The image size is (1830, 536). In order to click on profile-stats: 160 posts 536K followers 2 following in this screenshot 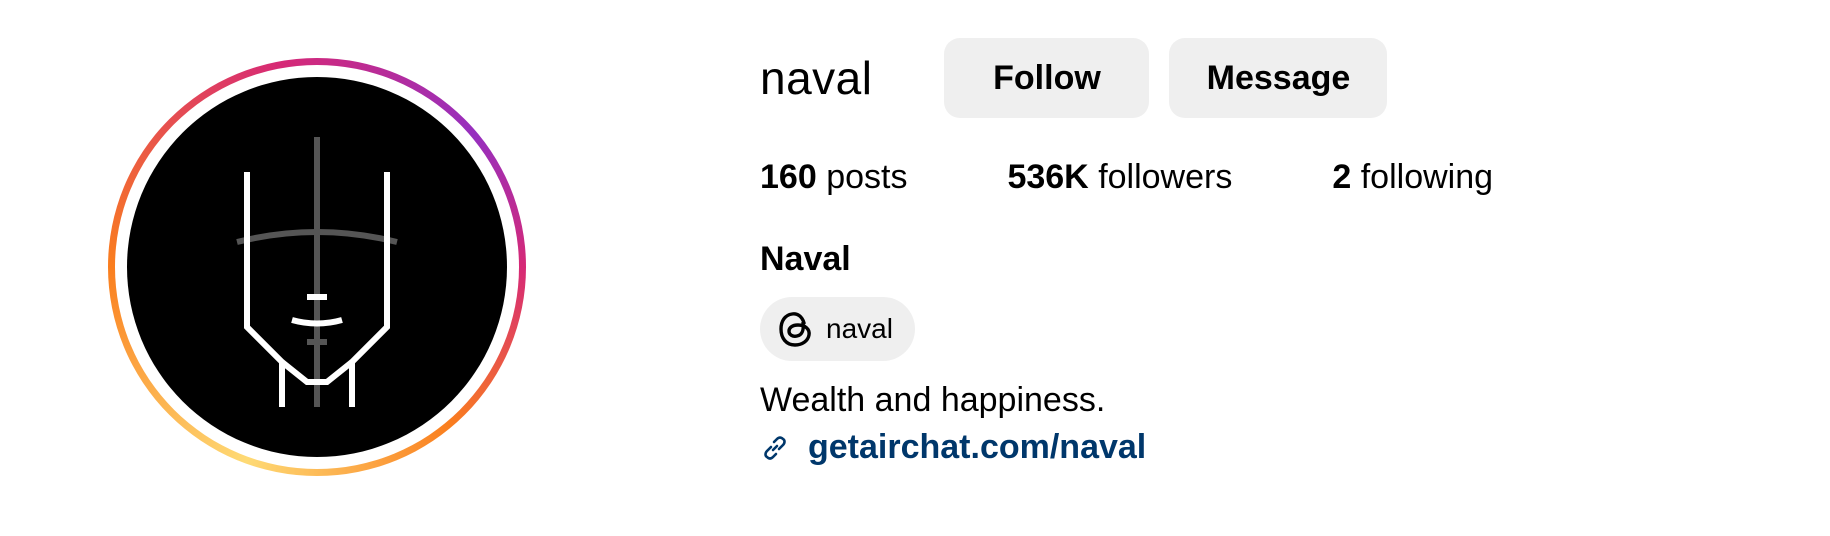, I will do `click(1176, 177)`.